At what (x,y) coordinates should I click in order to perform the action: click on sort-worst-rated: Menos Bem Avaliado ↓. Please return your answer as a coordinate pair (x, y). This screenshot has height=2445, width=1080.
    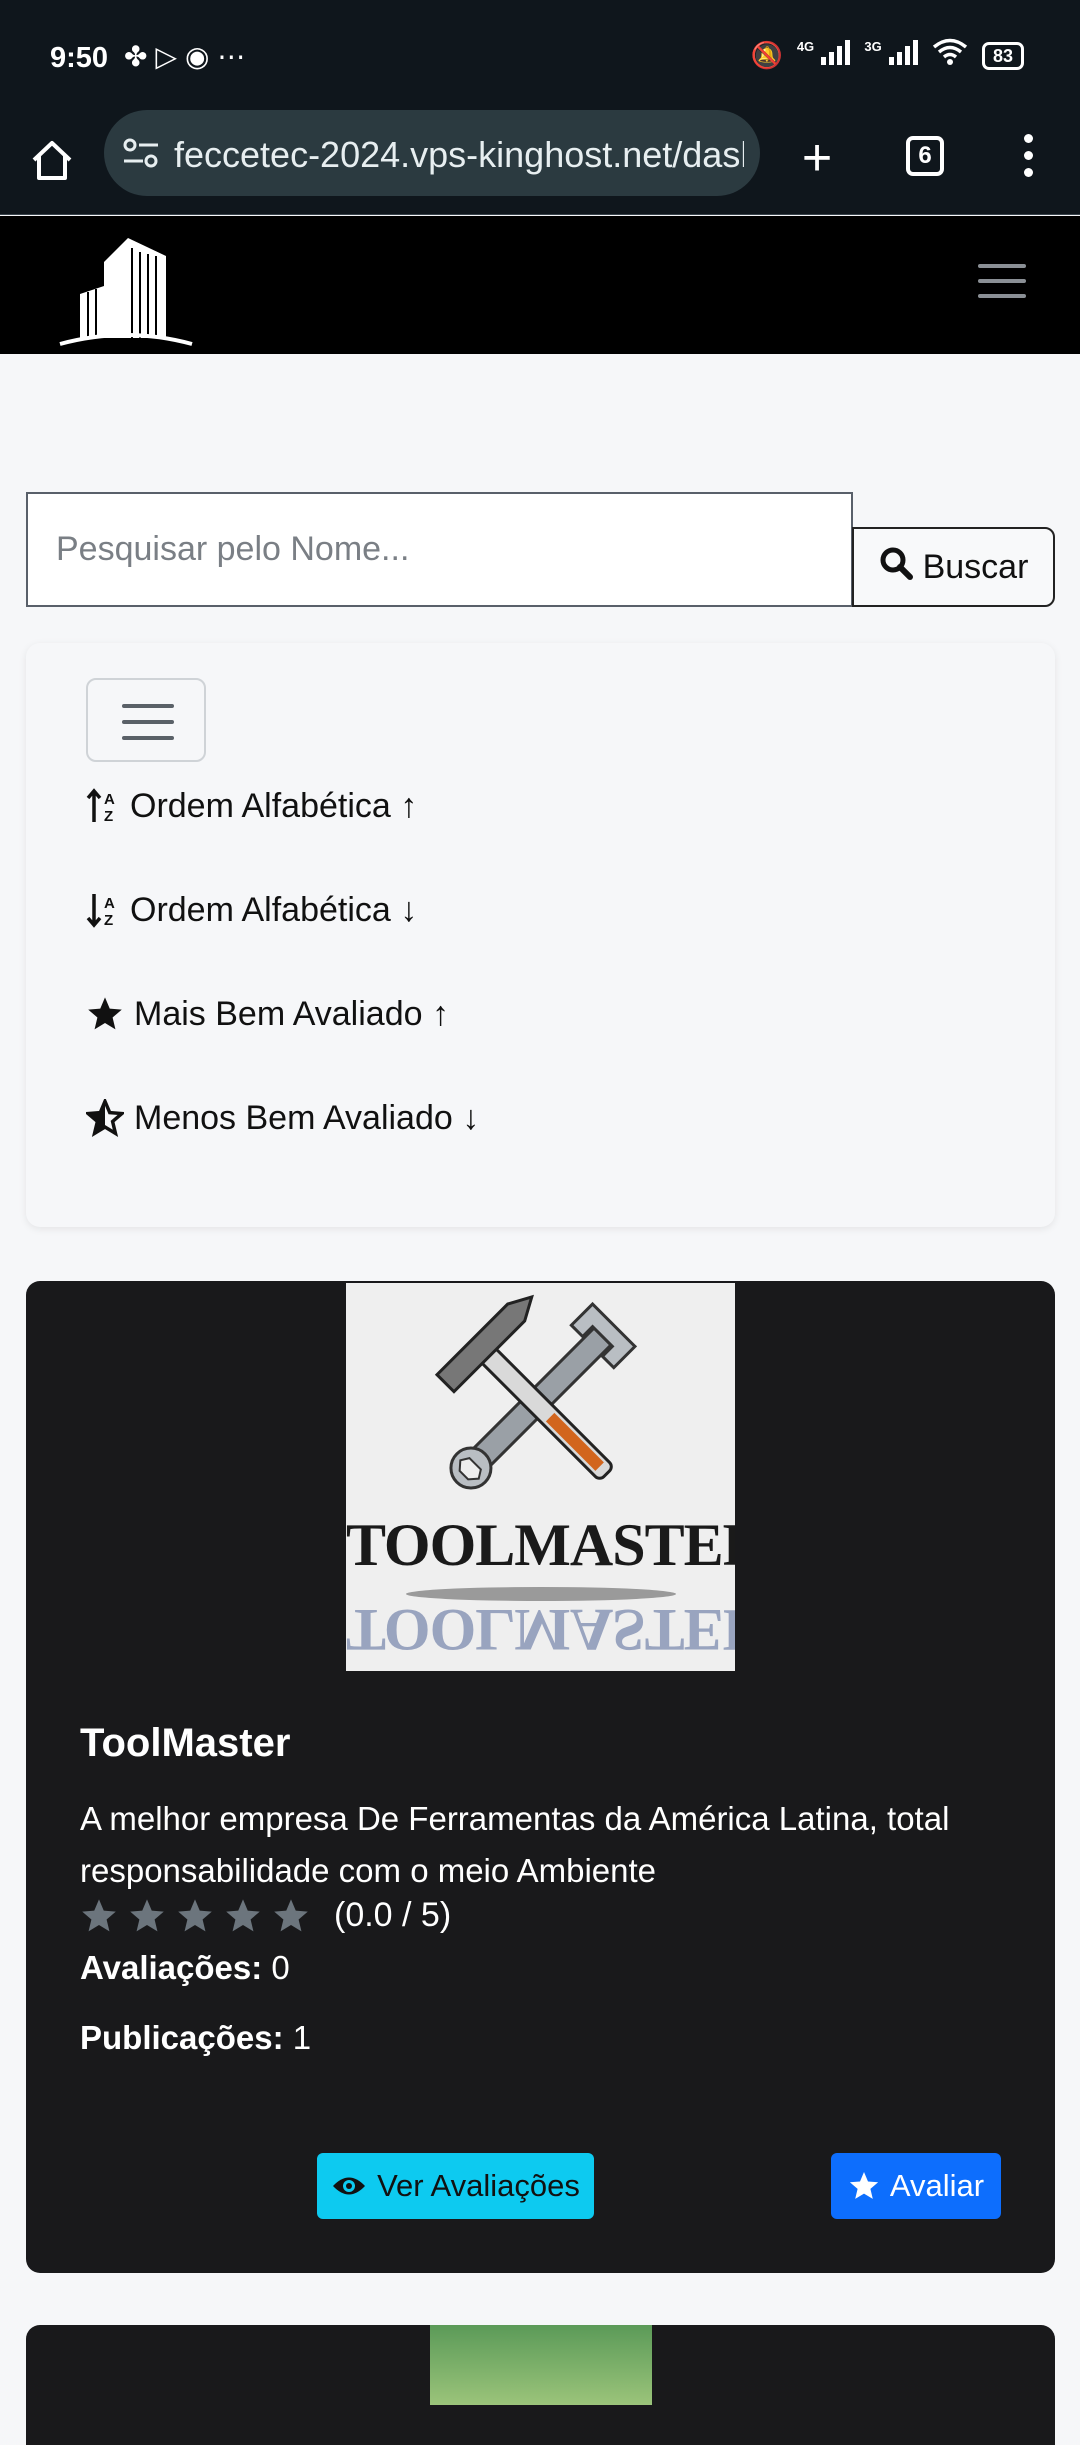
    Looking at the image, I should click on (282, 1118).